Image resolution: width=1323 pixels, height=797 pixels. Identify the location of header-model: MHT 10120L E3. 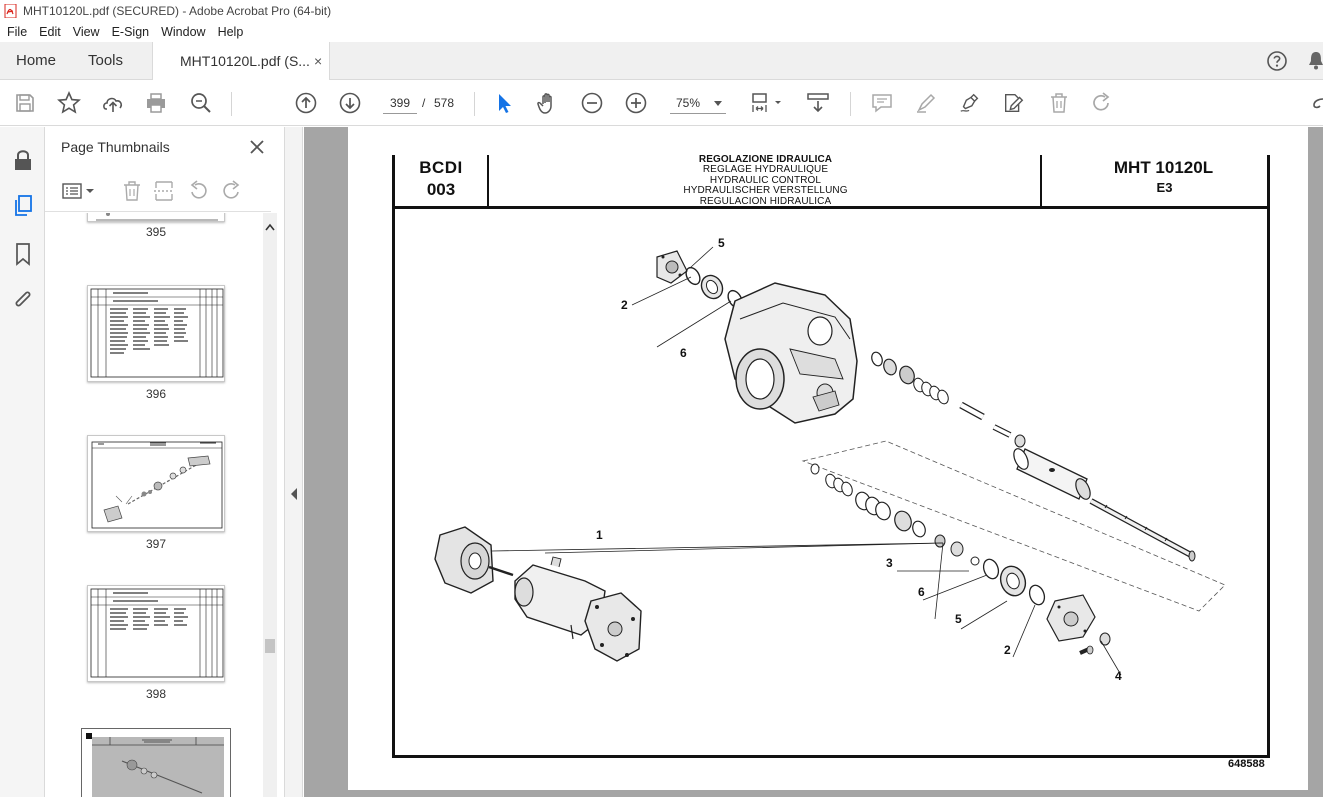
(1157, 182).